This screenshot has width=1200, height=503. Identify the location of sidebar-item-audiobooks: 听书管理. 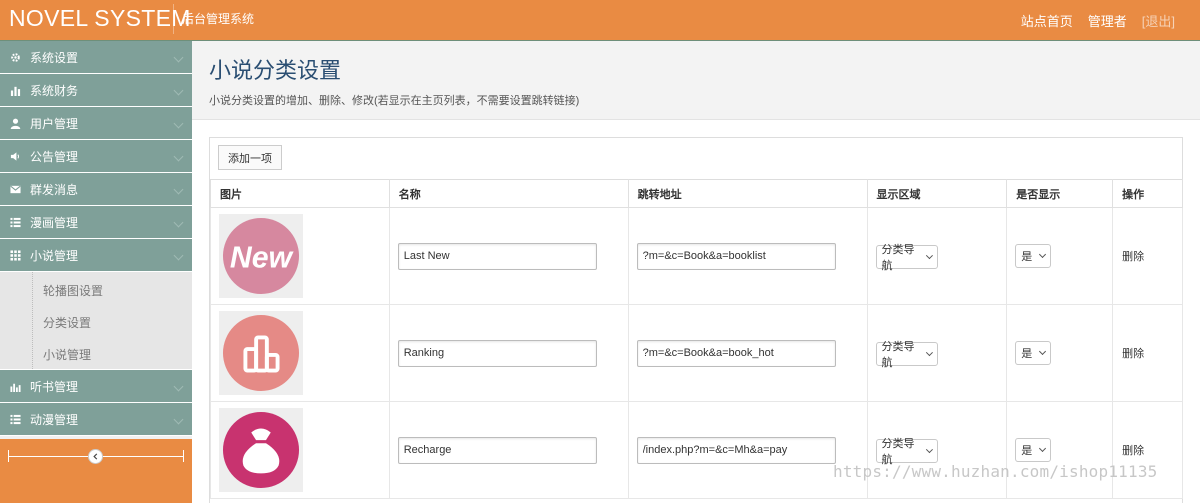
(96, 386).